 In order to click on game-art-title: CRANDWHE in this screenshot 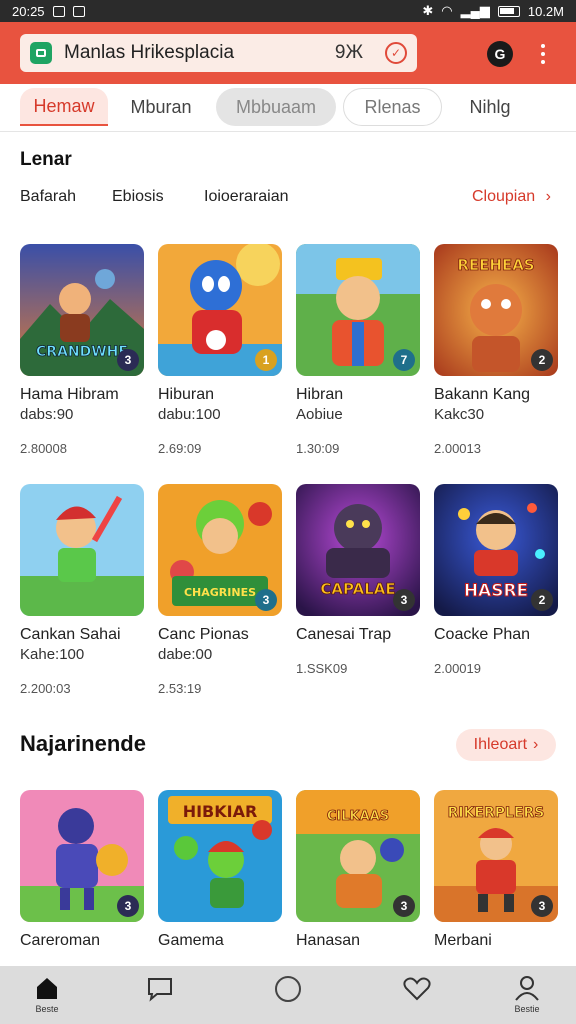, I will do `click(82, 352)`.